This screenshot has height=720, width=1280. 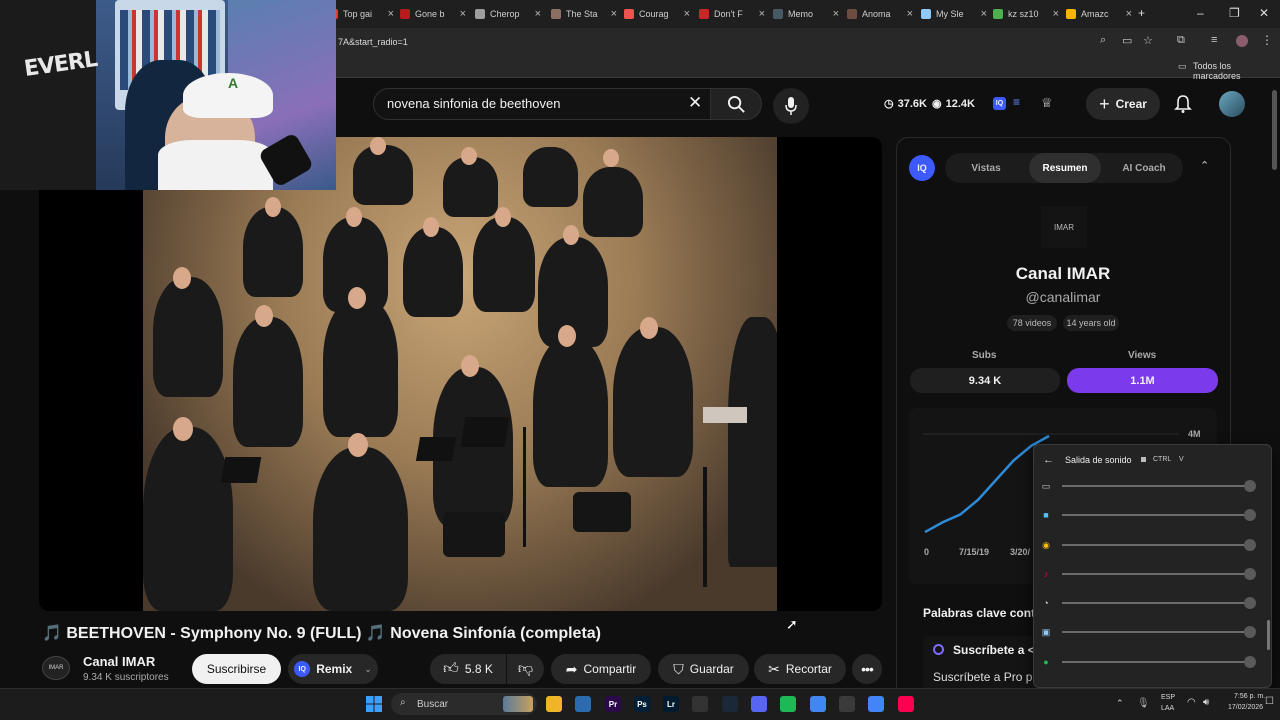 What do you see at coordinates (867, 669) in the screenshot?
I see `more-actions-button: •••` at bounding box center [867, 669].